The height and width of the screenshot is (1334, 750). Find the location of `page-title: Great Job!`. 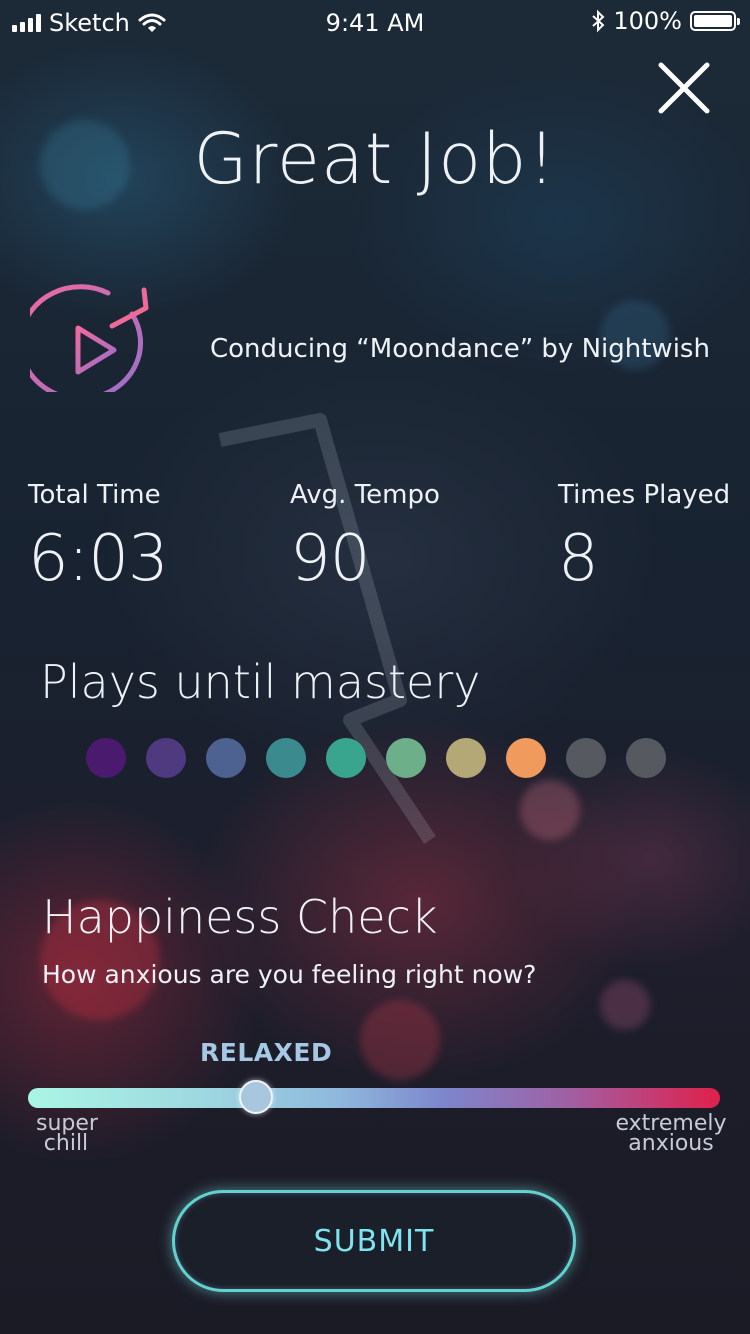

page-title: Great Job! is located at coordinates (375, 159).